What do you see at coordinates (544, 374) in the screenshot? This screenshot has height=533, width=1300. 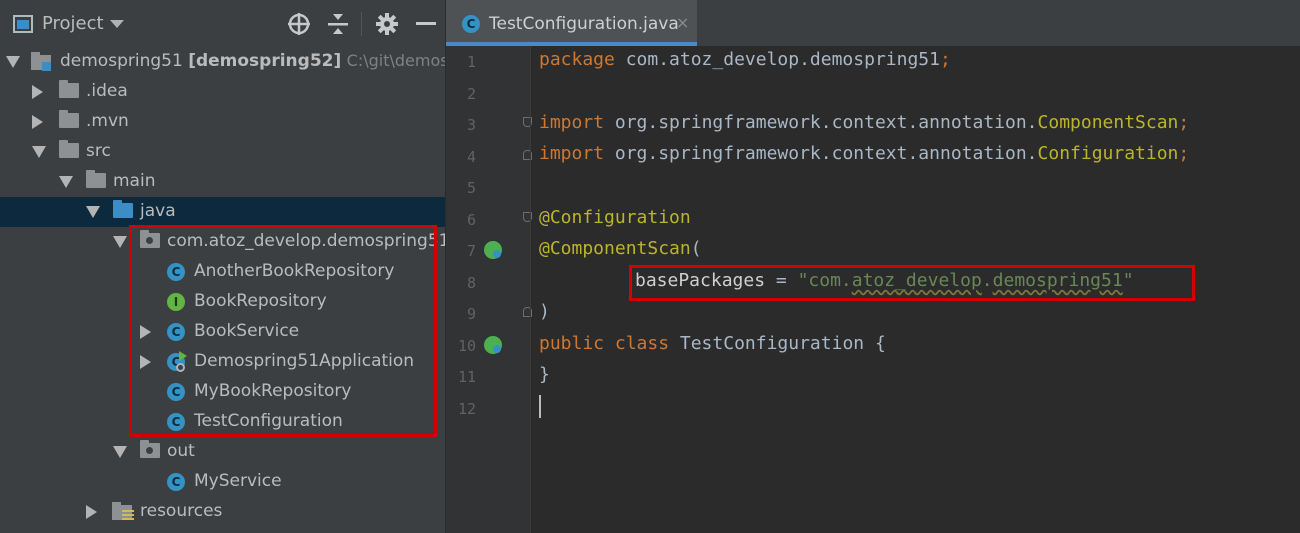 I see `code-line: }` at bounding box center [544, 374].